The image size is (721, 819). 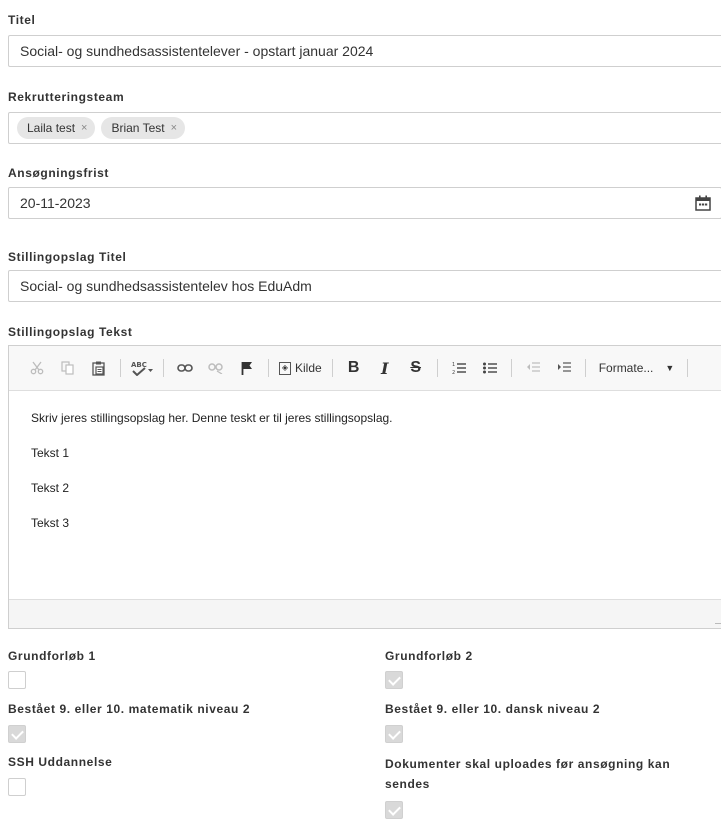 I want to click on ssh-checkbox, so click(x=17, y=787).